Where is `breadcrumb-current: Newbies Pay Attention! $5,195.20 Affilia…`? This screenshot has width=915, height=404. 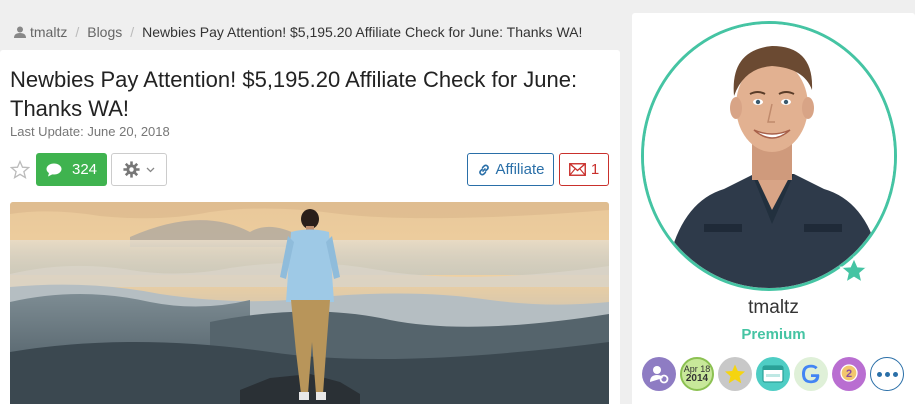
breadcrumb-current: Newbies Pay Attention! $5,195.20 Affilia… is located at coordinates (362, 32).